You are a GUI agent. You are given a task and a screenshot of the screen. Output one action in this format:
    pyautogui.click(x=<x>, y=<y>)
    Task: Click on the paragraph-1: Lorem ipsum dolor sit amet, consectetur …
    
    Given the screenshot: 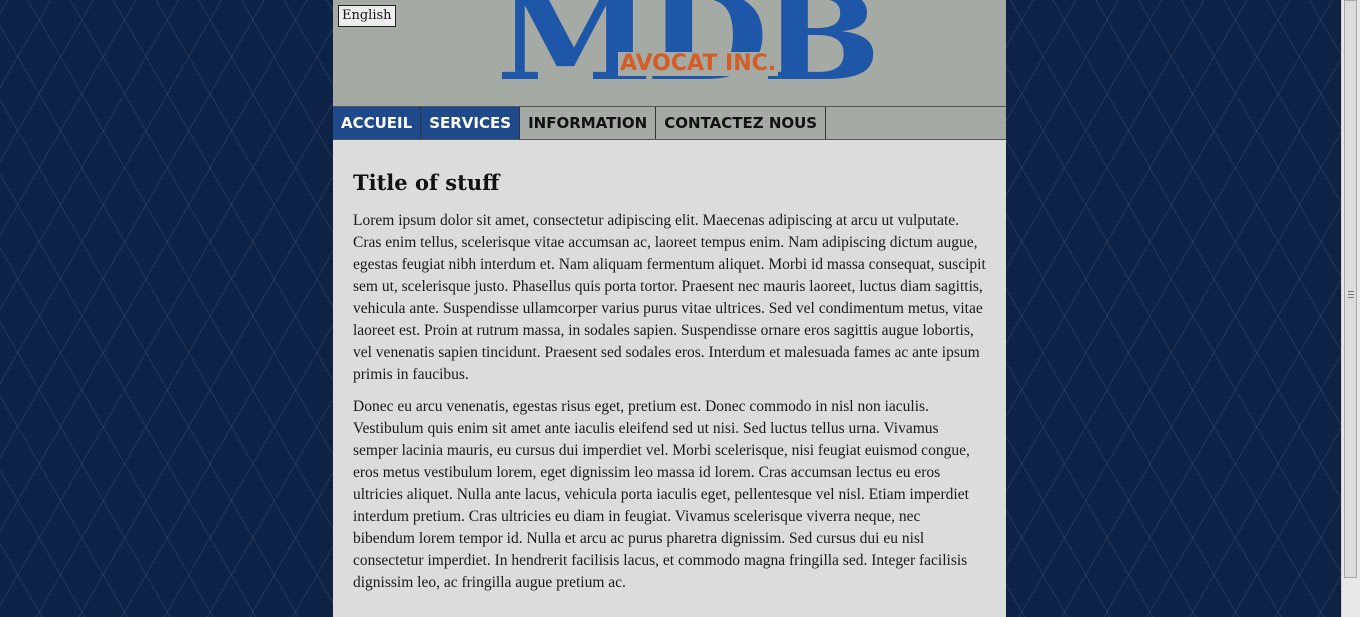 What is the action you would take?
    pyautogui.click(x=669, y=297)
    